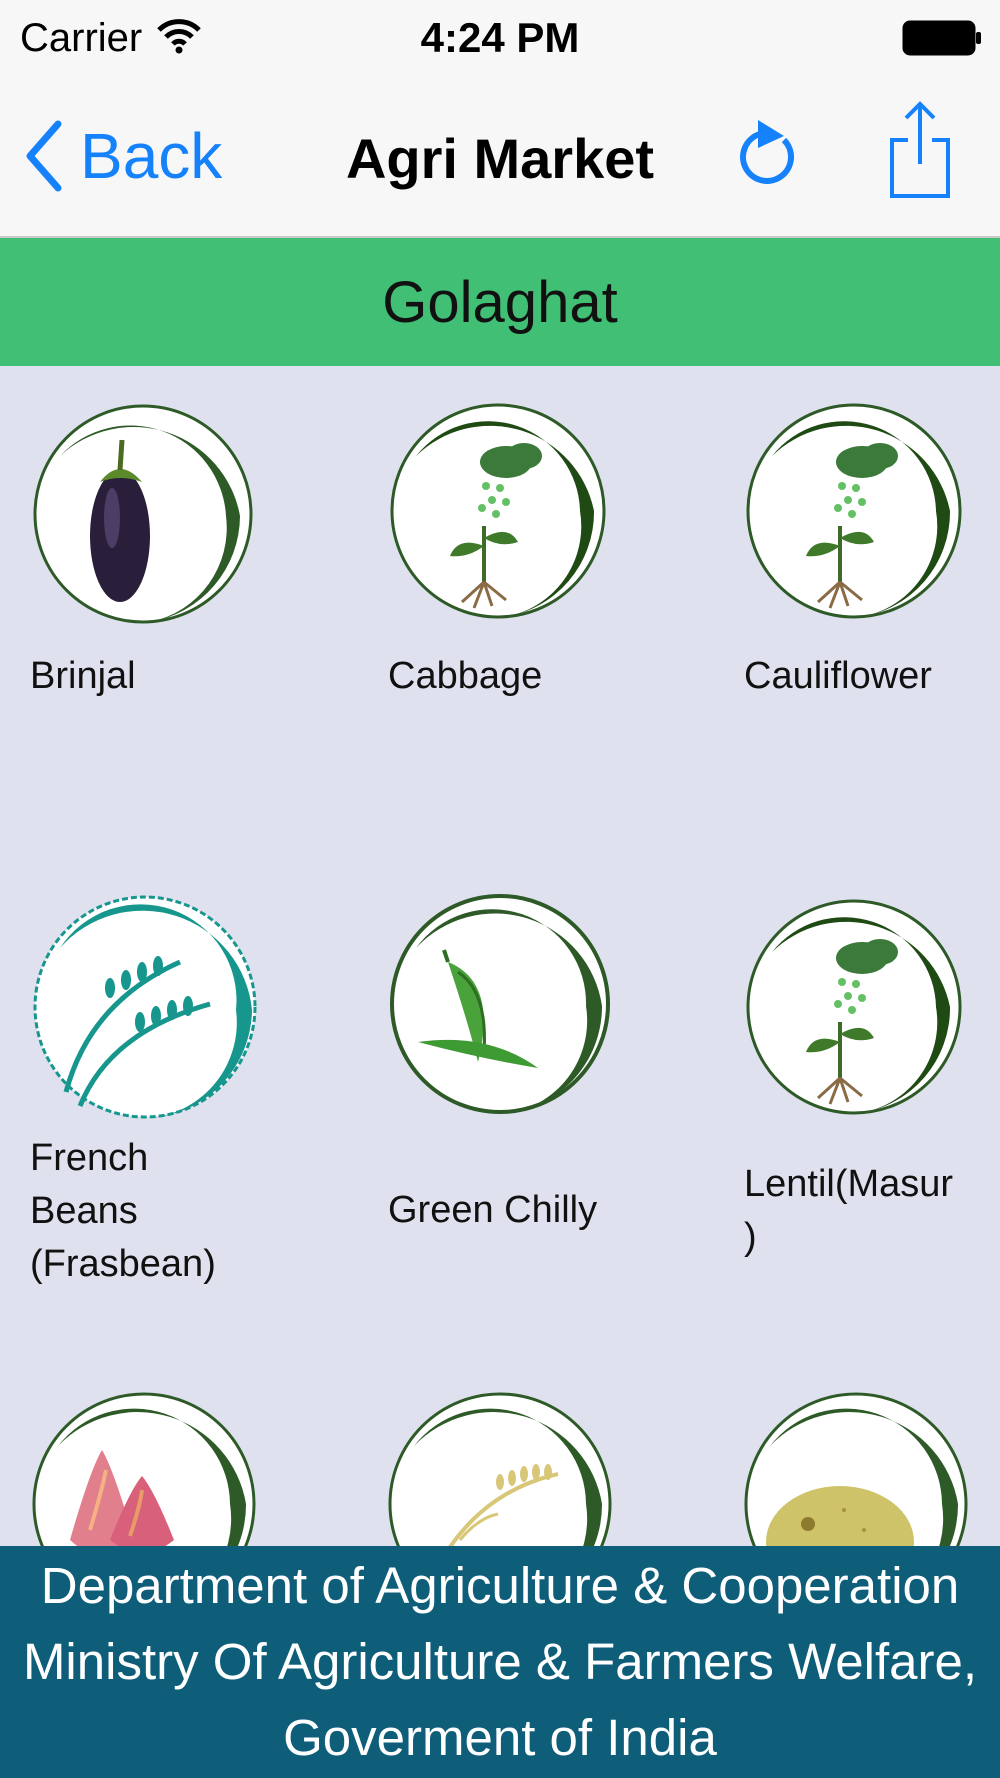  What do you see at coordinates (500, 1469) in the screenshot?
I see `paddy-icon` at bounding box center [500, 1469].